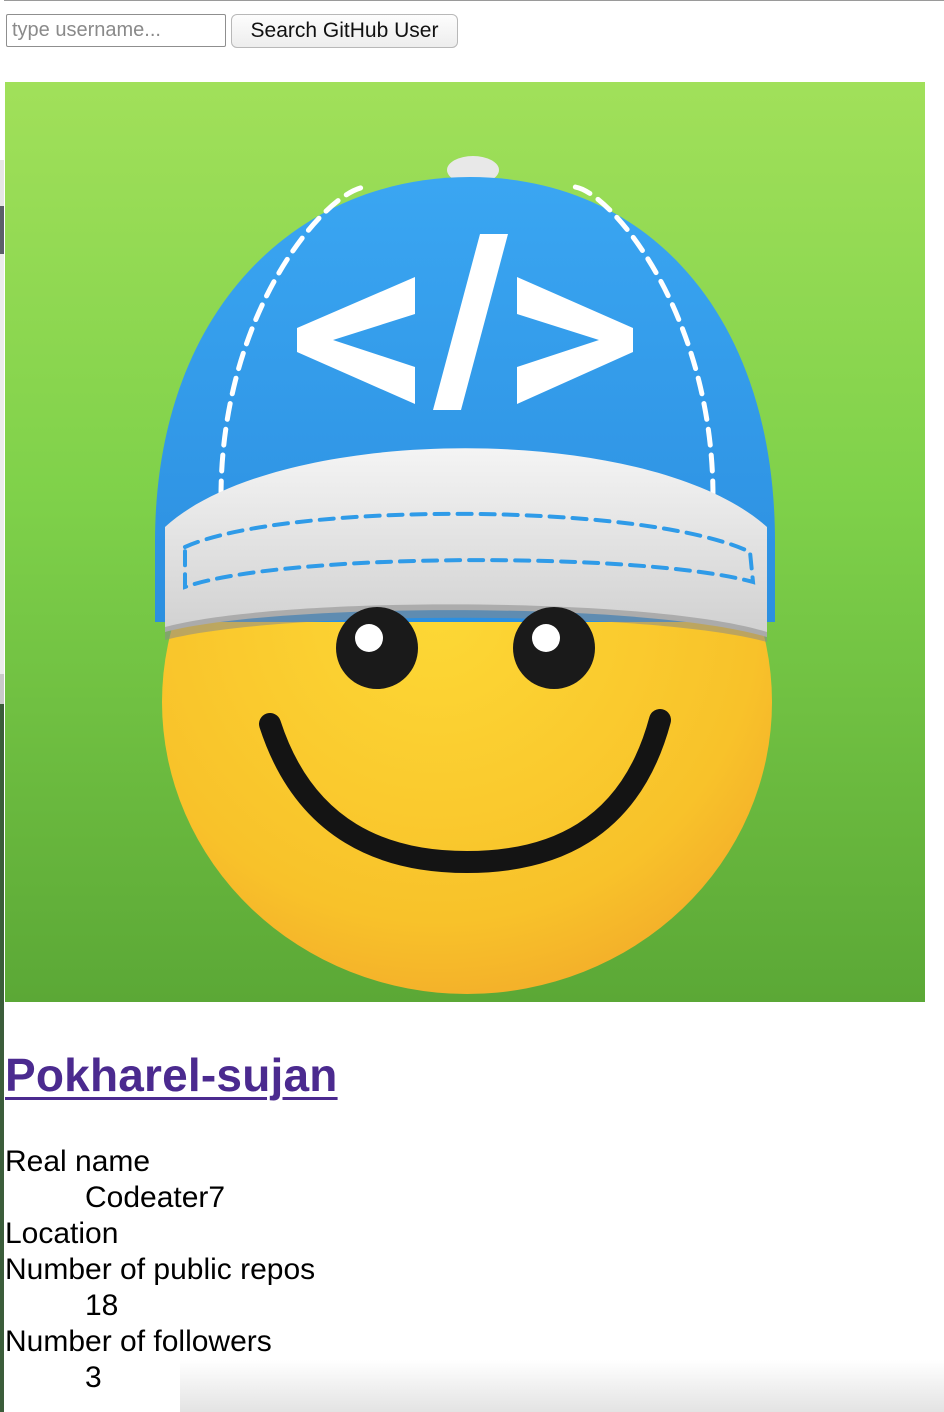  Describe the element at coordinates (78, 1161) in the screenshot. I see `real-name-label: Real name` at that location.